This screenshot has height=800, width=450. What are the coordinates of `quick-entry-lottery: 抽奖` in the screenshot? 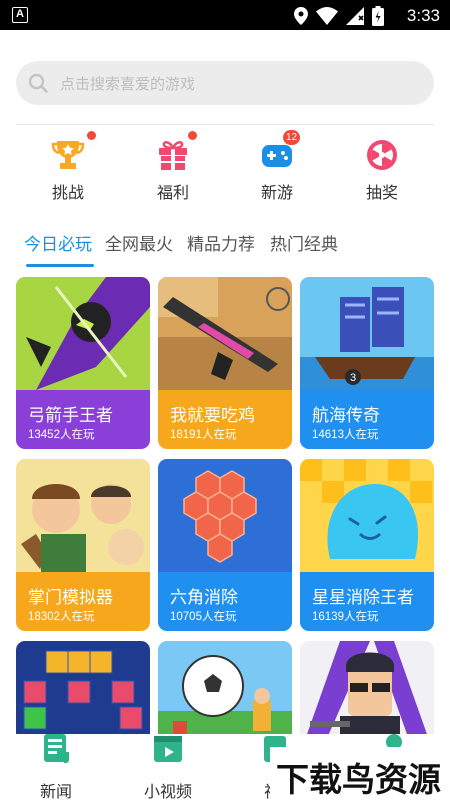 It's located at (381, 170).